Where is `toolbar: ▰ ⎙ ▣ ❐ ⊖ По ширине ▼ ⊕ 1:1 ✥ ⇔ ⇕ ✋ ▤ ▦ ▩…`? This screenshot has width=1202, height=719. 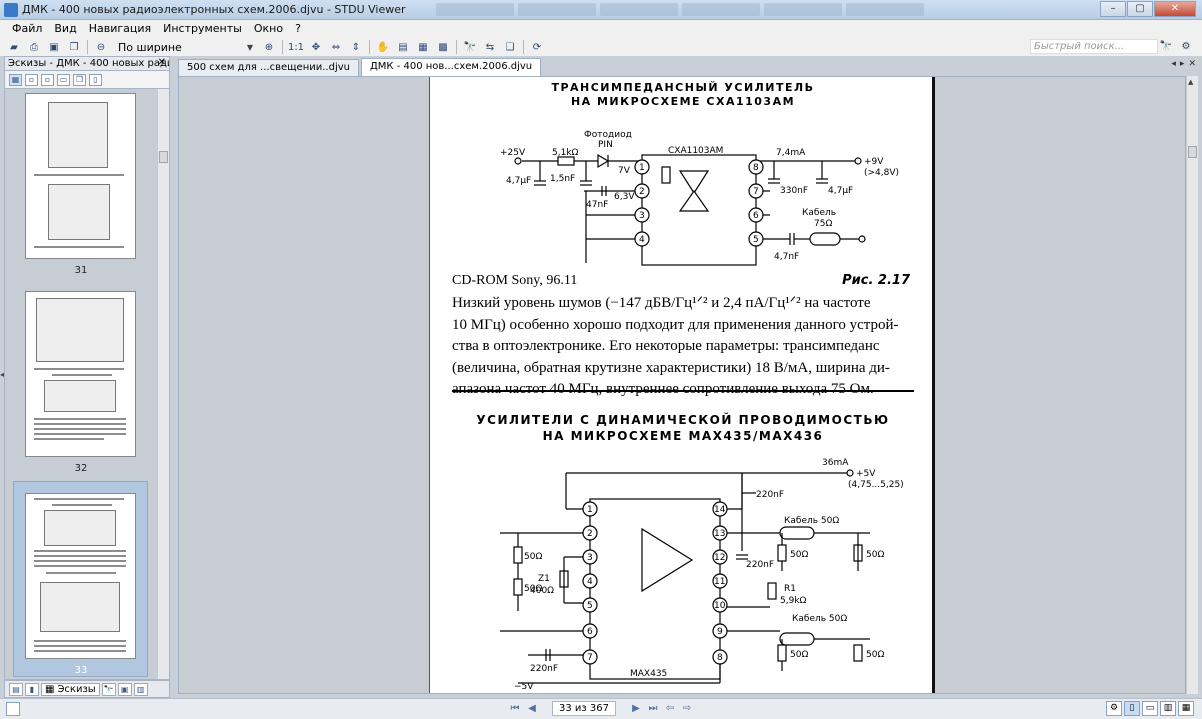
toolbar: ▰ ⎙ ▣ ❐ ⊖ По ширине ▼ ⊕ 1:1 ✥ ⇔ ⇕ ✋ ▤ ▦ ▩… is located at coordinates (601, 47).